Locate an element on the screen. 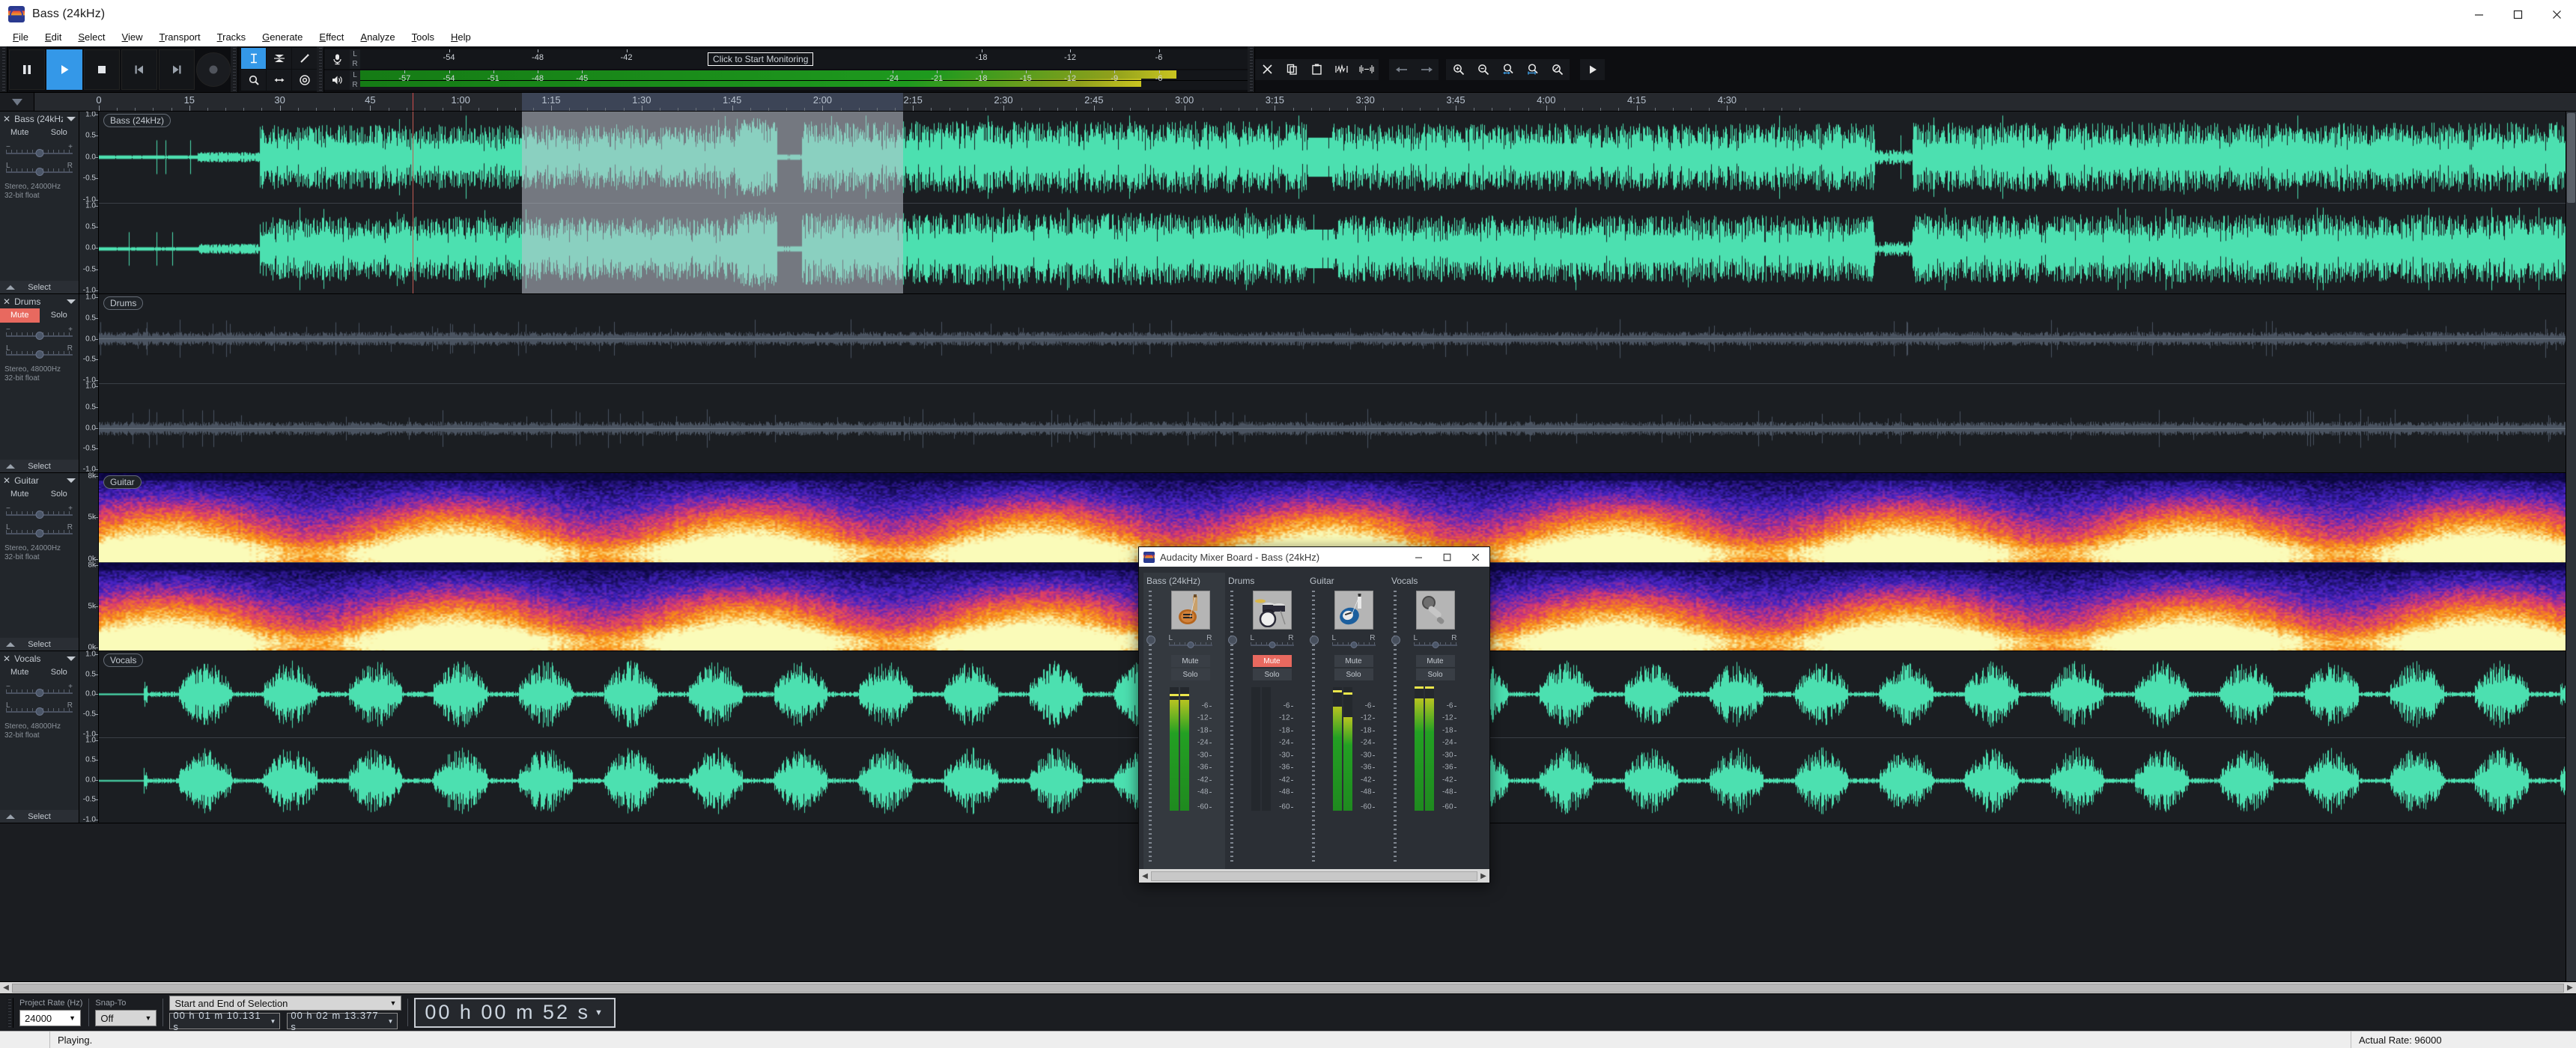 The width and height of the screenshot is (2576, 1048). menu-help: Help is located at coordinates (461, 37).